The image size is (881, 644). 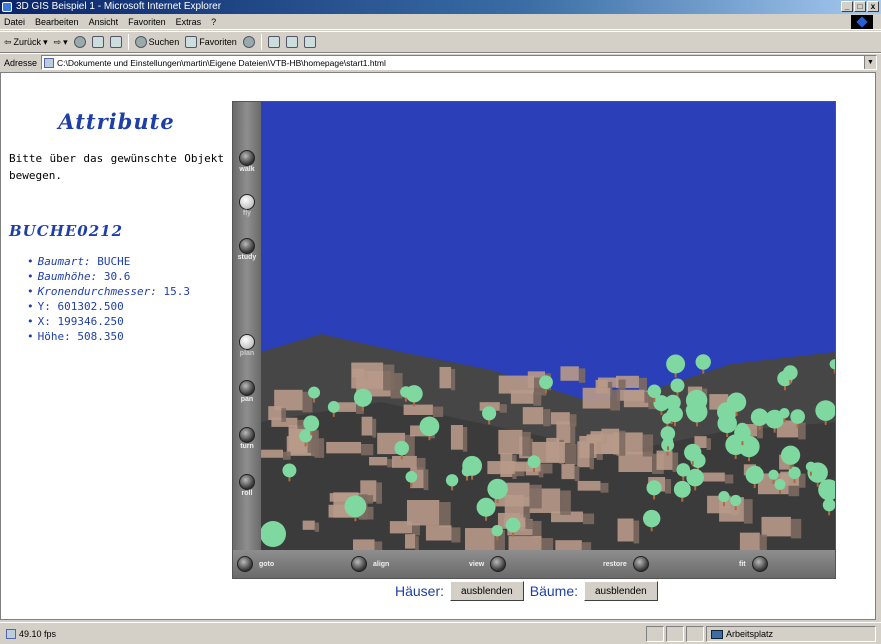 I want to click on nav-fly-button: fly, so click(x=247, y=205).